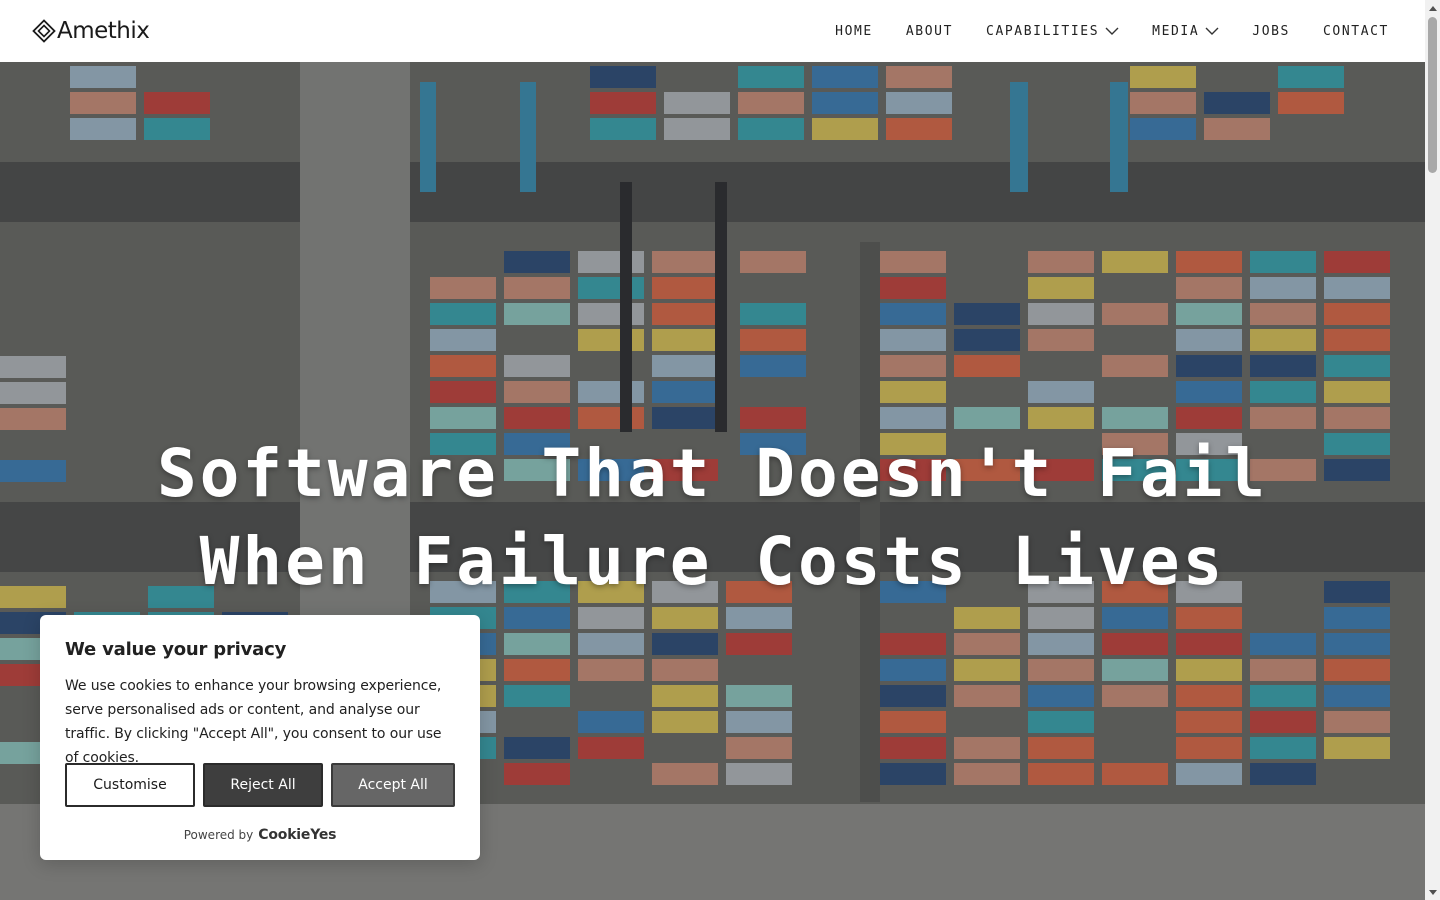 This screenshot has height=900, width=1440. I want to click on nav-capabilities-label: CAPABILITIES, so click(1043, 31).